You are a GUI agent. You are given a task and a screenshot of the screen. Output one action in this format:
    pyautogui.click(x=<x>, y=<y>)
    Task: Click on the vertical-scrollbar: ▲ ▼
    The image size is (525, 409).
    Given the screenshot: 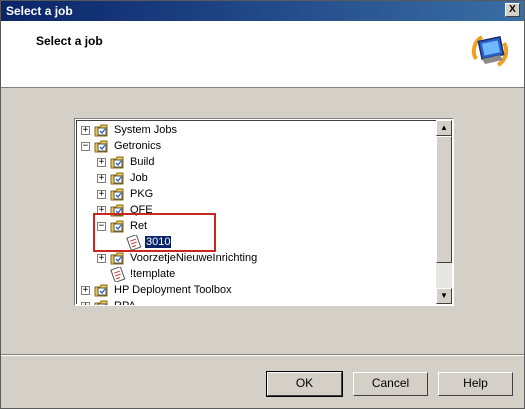 What is the action you would take?
    pyautogui.click(x=444, y=212)
    